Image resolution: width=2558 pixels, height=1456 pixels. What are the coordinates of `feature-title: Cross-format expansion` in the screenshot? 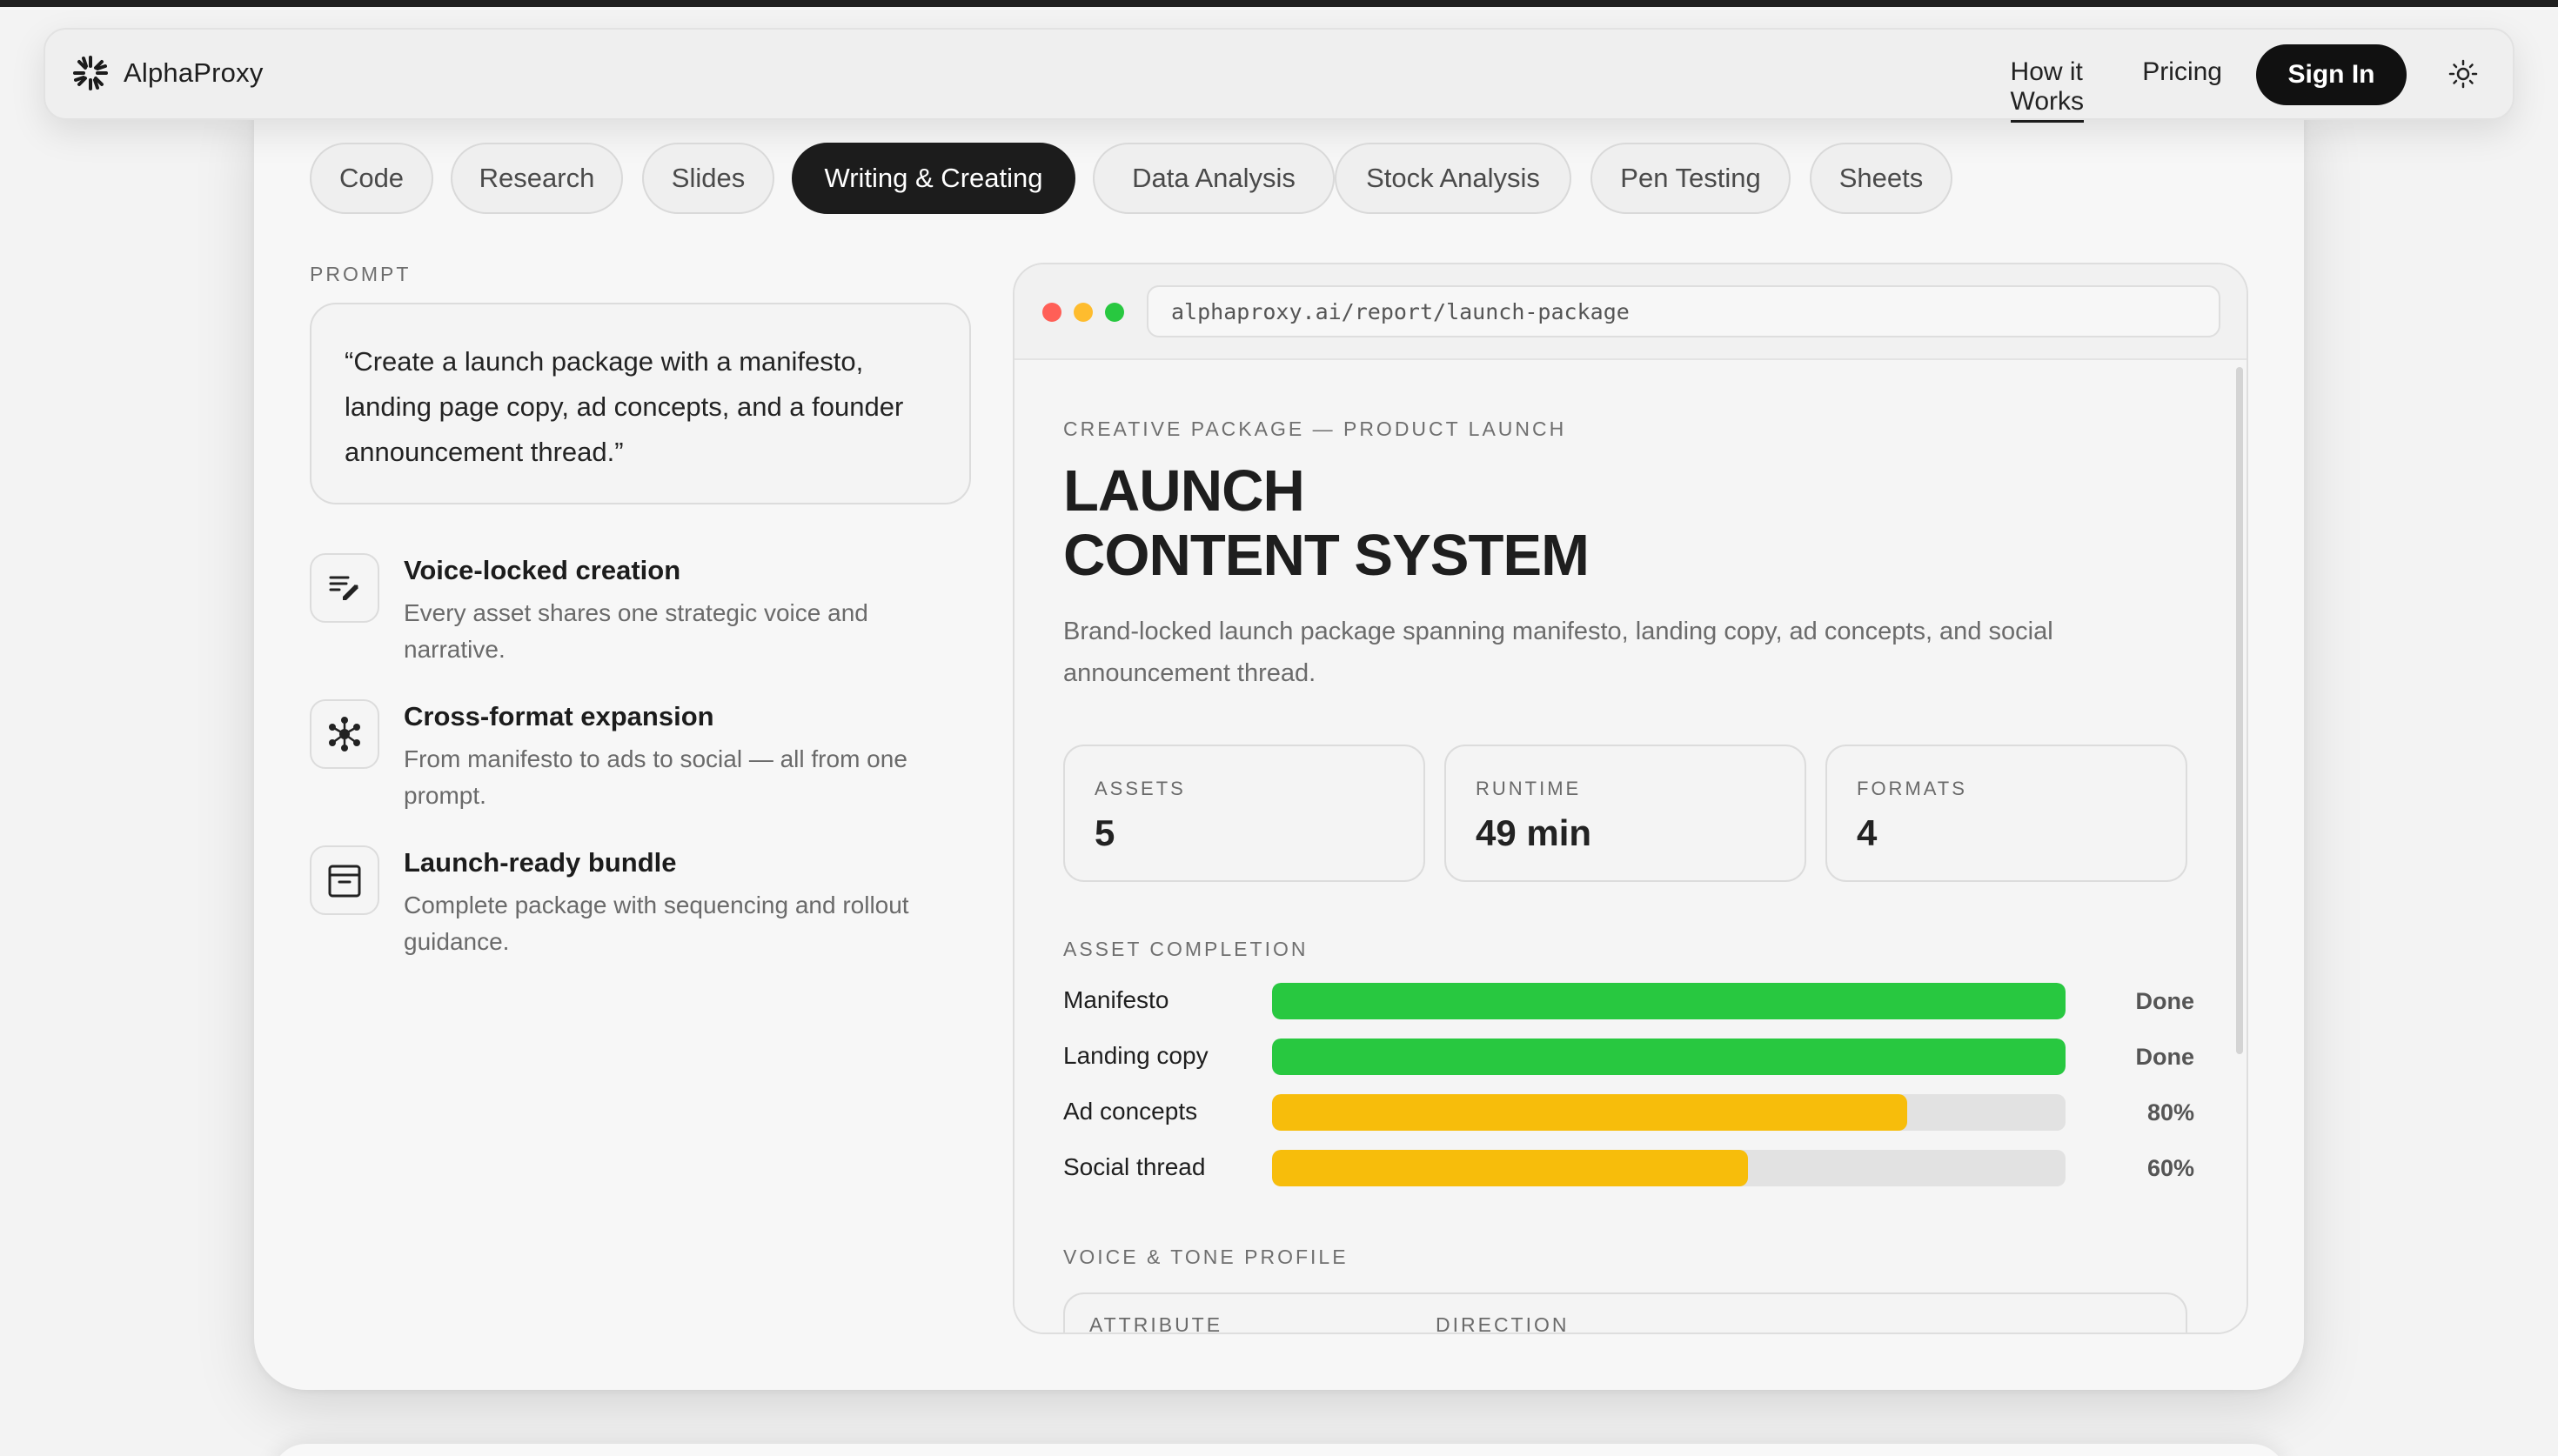 It's located at (559, 716).